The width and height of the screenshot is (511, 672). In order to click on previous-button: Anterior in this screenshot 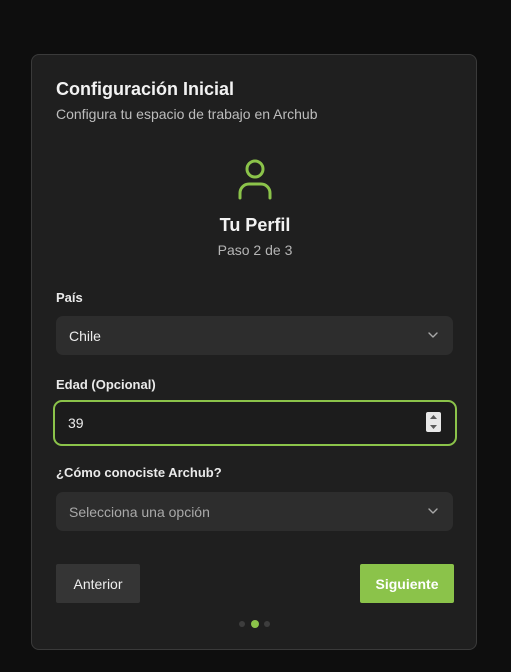, I will do `click(98, 583)`.